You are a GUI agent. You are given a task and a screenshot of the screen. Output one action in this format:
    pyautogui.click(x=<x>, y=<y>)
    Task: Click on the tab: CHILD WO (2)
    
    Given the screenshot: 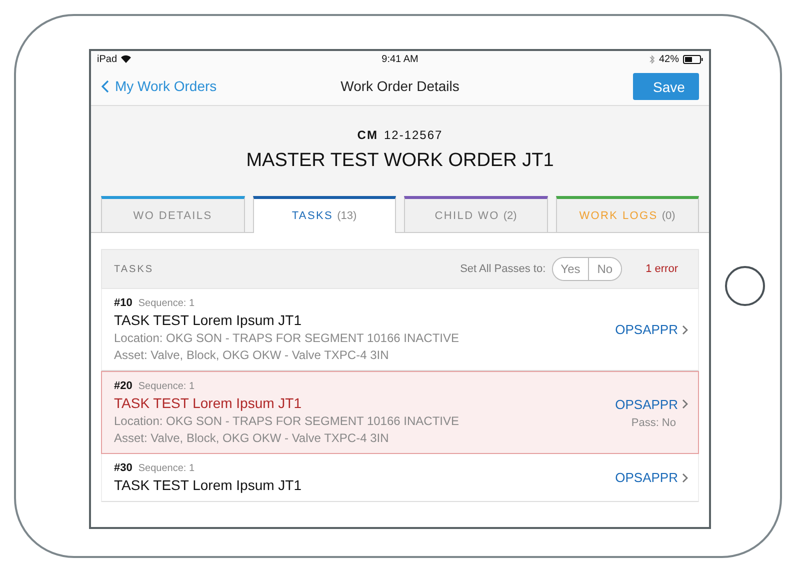 What is the action you would take?
    pyautogui.click(x=476, y=214)
    